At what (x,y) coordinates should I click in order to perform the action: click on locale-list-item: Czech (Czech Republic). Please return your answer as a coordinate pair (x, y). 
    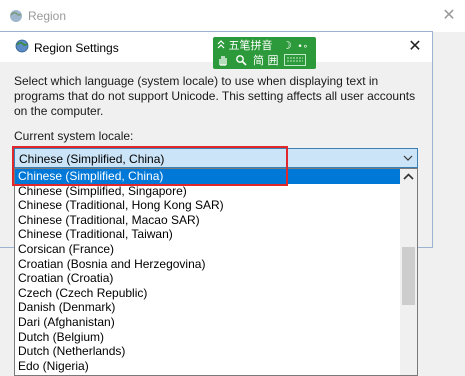
    Looking at the image, I should click on (208, 293).